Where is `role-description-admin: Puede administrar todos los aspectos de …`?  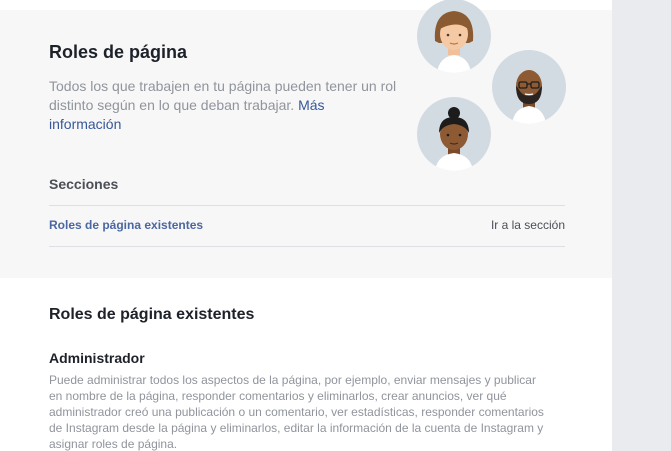 role-description-admin: Puede administrar todos los aspectos de … is located at coordinates (296, 412).